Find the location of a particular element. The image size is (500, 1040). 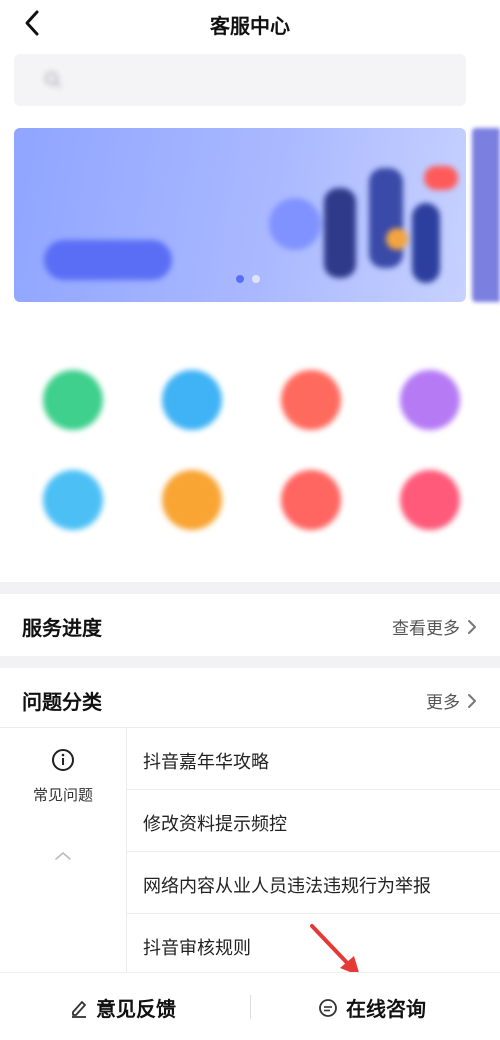

question-item: 抖音嘉年华攻略 is located at coordinates (313, 759).